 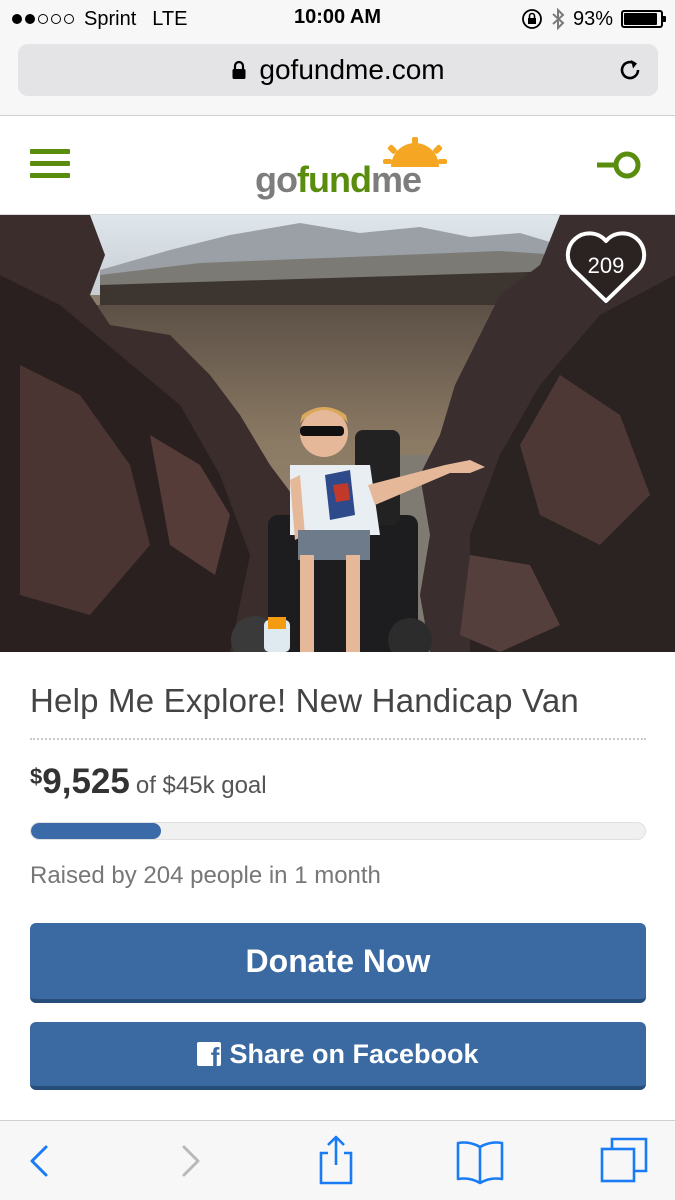 I want to click on donate-now-label: Donate Now, so click(x=338, y=960).